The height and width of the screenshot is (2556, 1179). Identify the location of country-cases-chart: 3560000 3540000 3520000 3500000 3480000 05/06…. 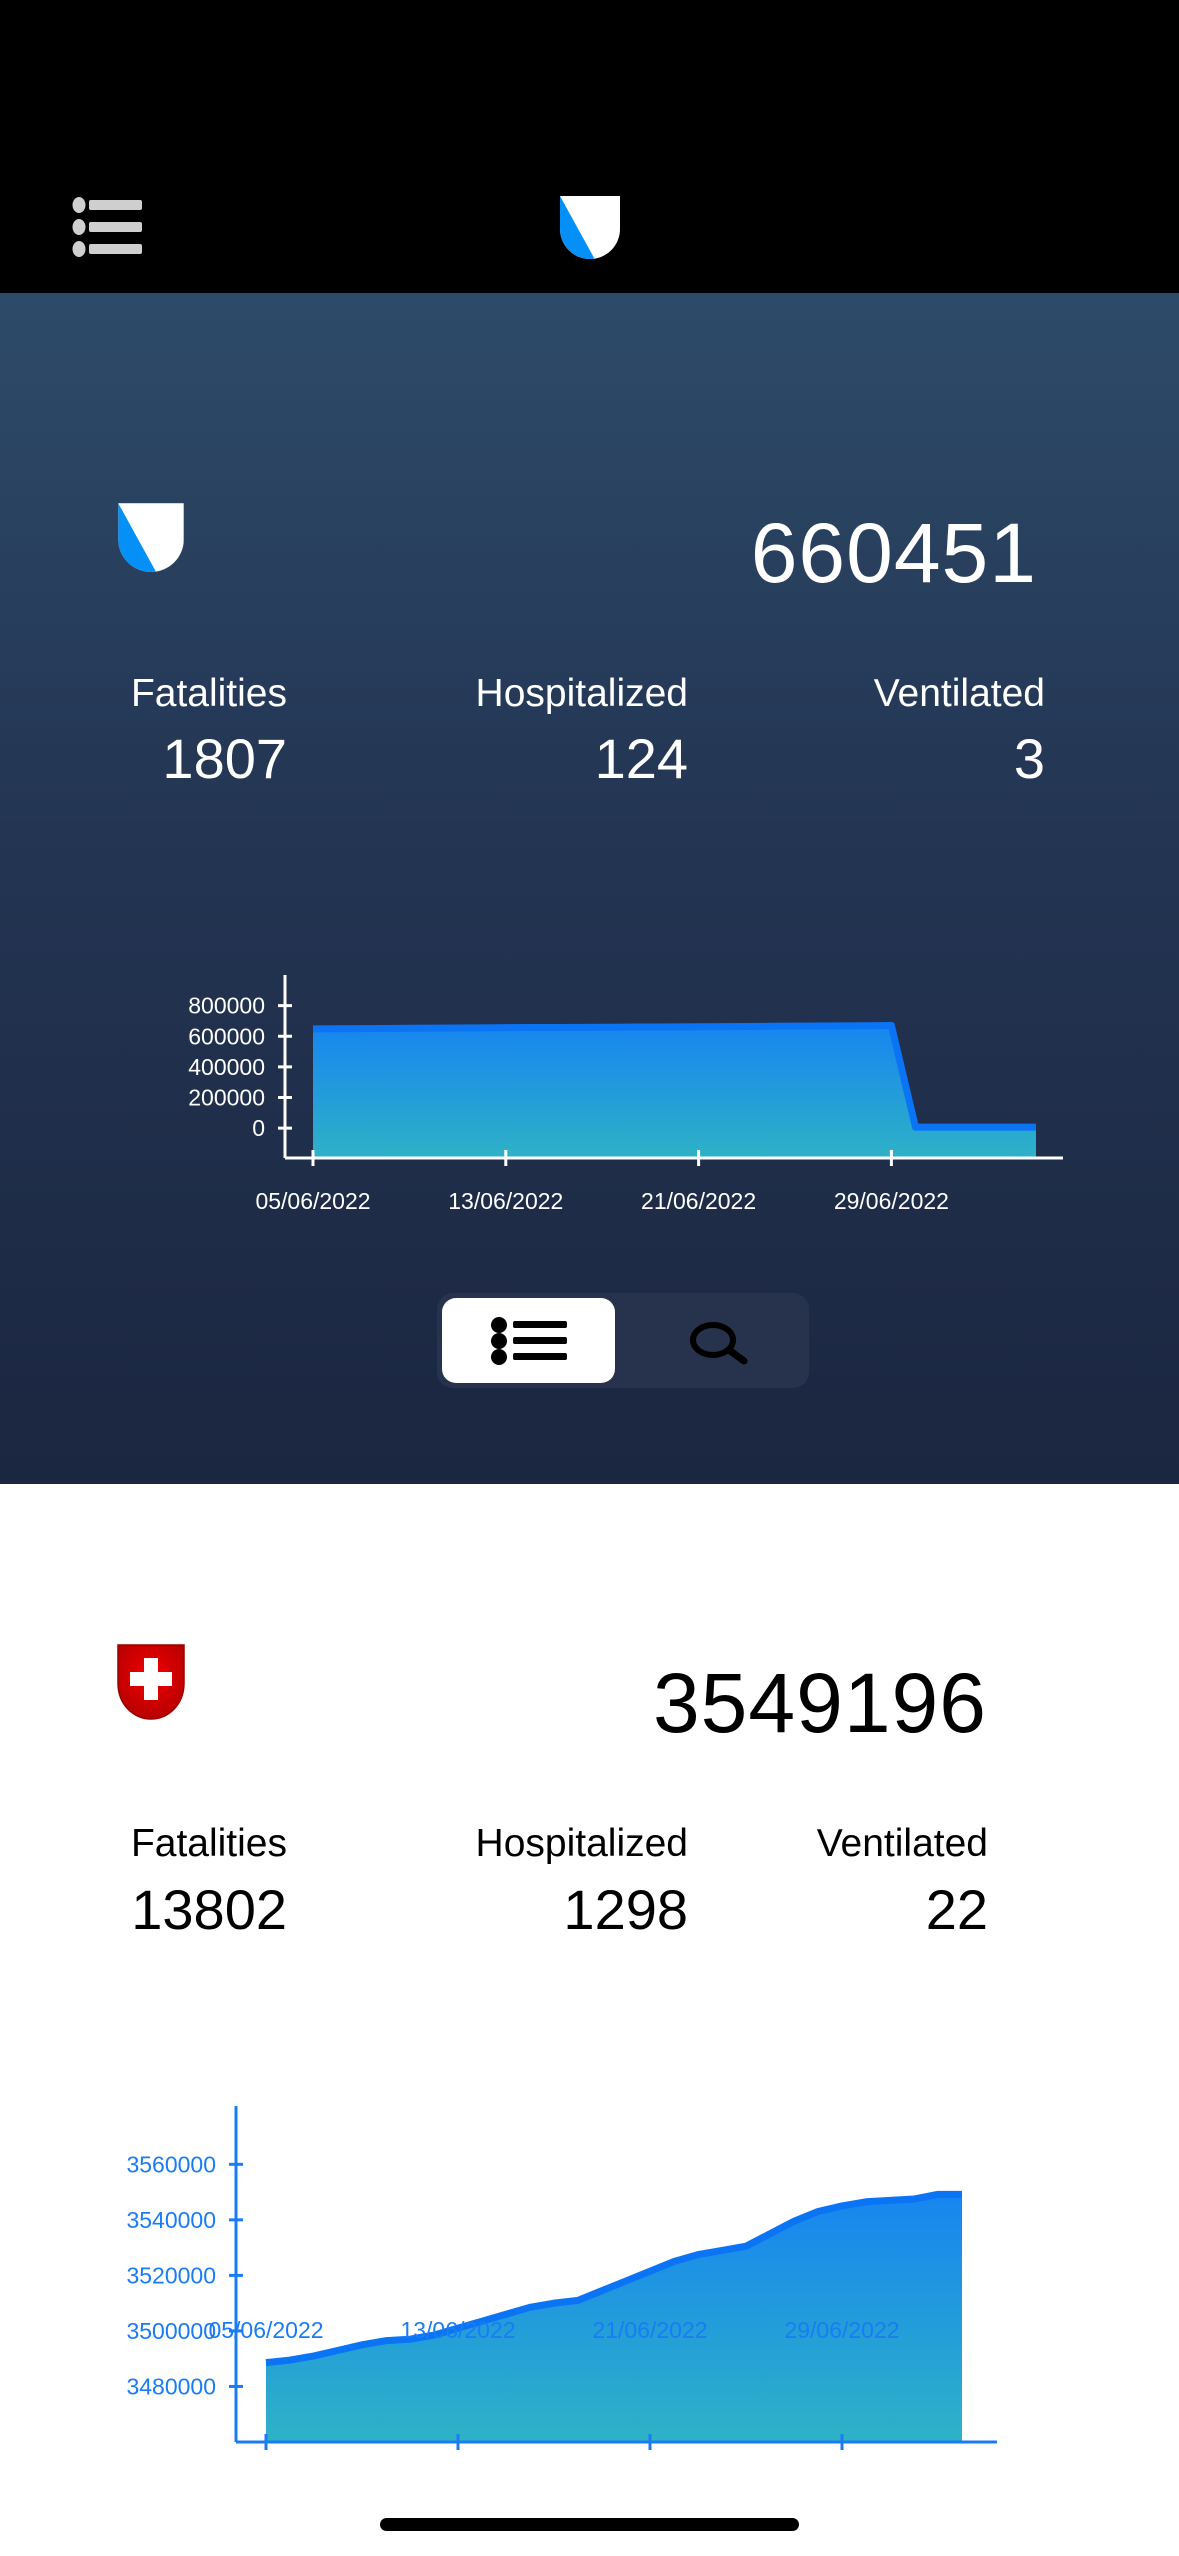
(561, 2278).